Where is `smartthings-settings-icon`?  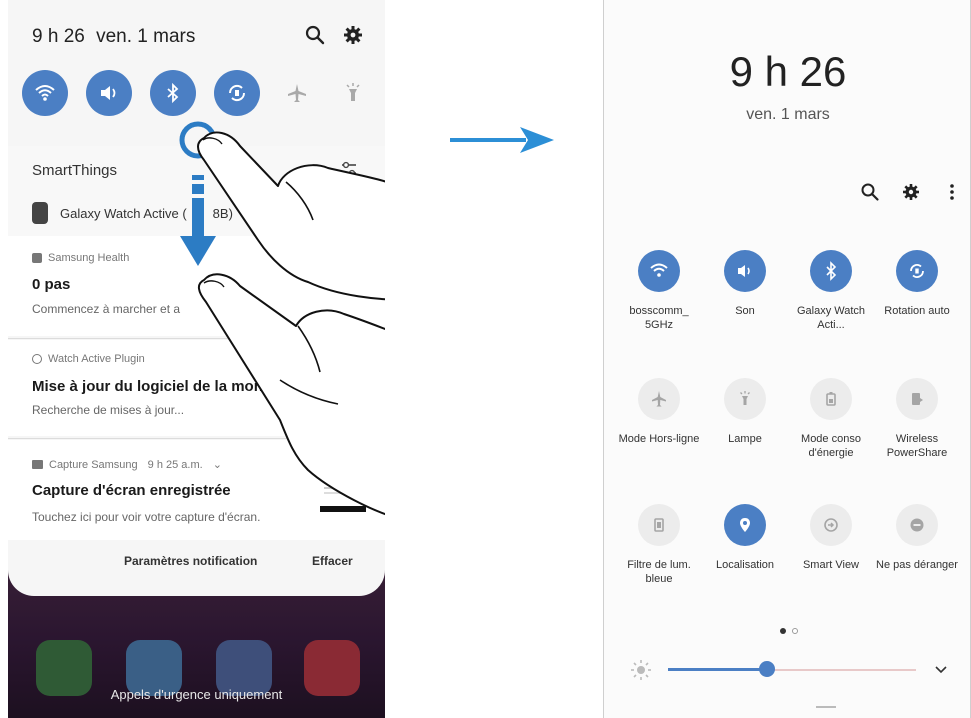 smartthings-settings-icon is located at coordinates (349, 169).